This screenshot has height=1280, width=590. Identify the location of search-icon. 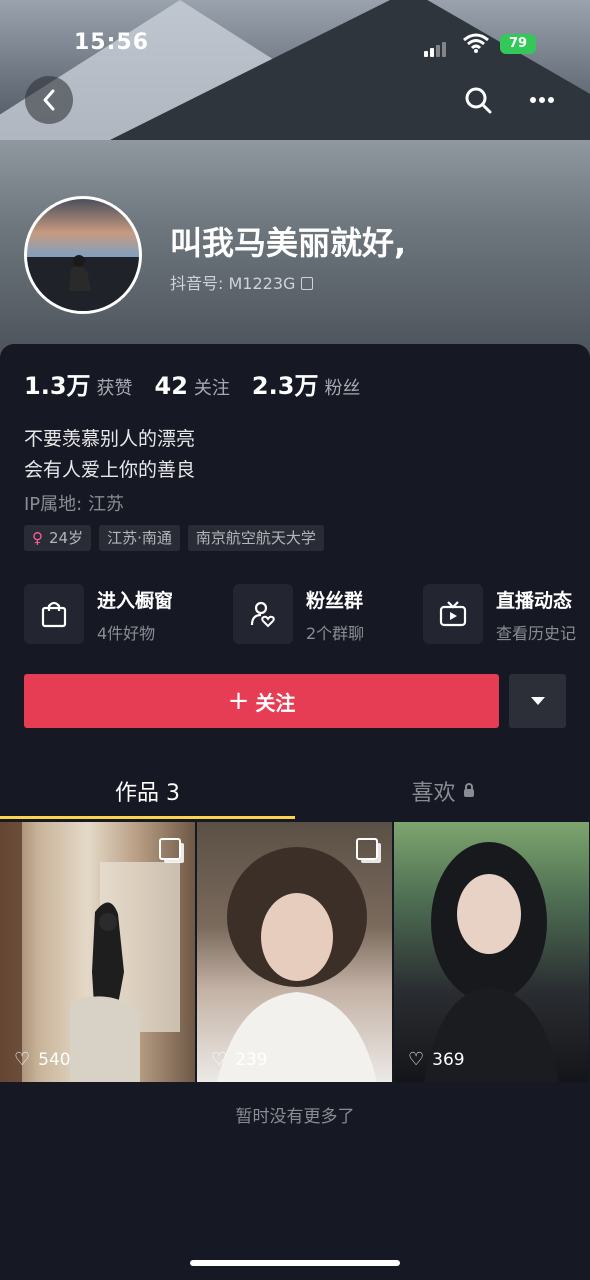
(478, 100).